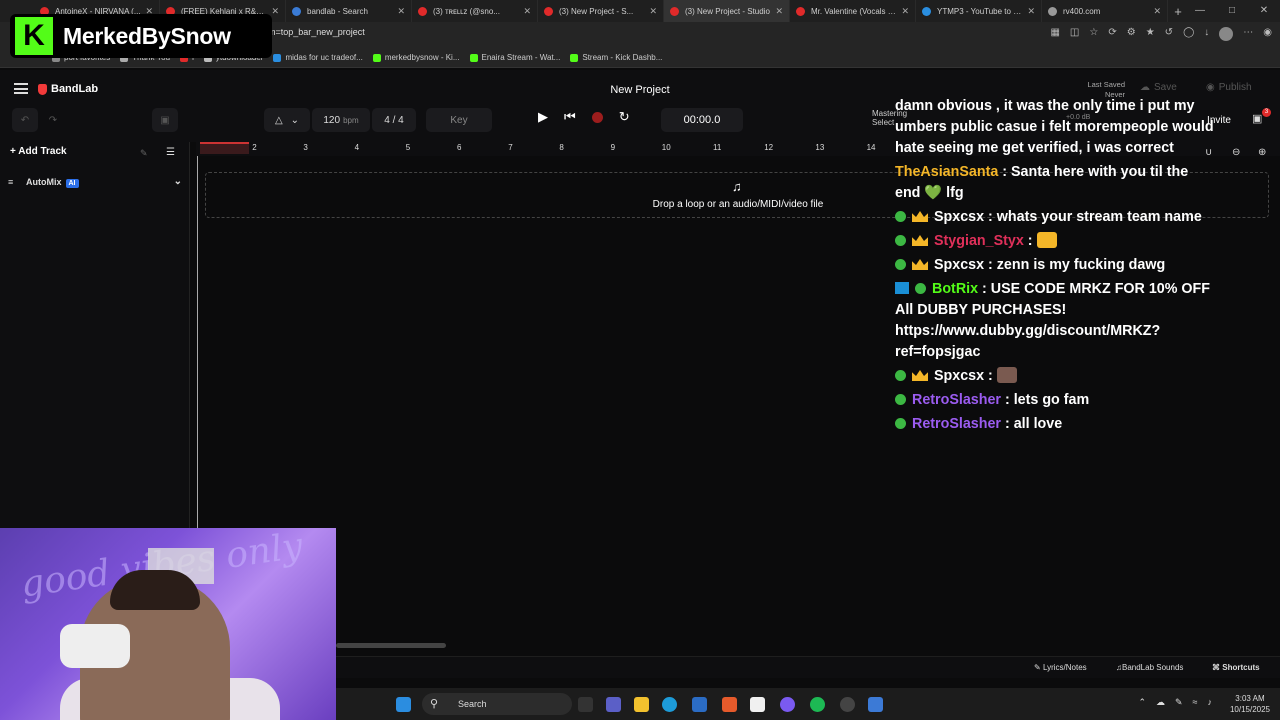 This screenshot has height=720, width=1280. I want to click on url-field: m=top_bar_new_project, so click(316, 32).